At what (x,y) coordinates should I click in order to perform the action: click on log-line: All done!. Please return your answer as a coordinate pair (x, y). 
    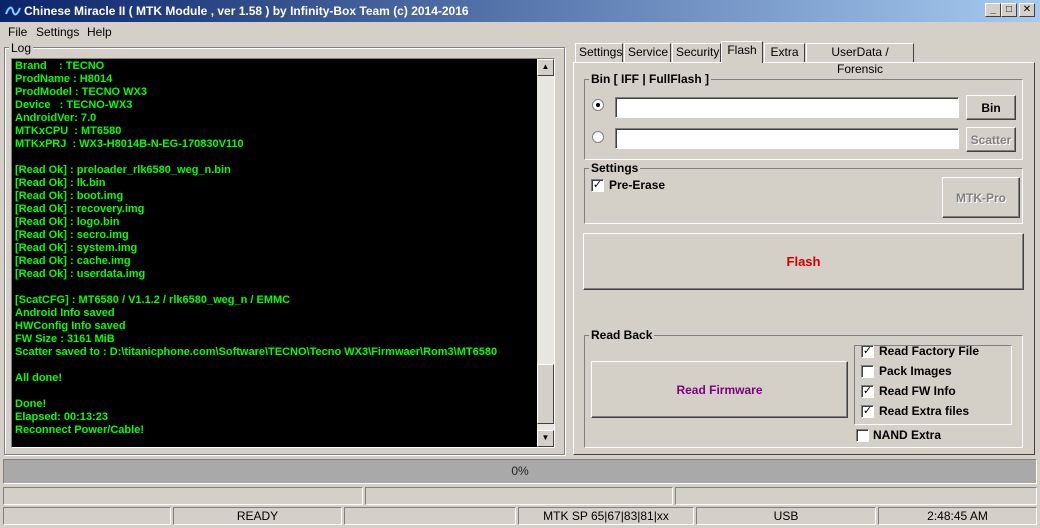
    Looking at the image, I should click on (39, 378).